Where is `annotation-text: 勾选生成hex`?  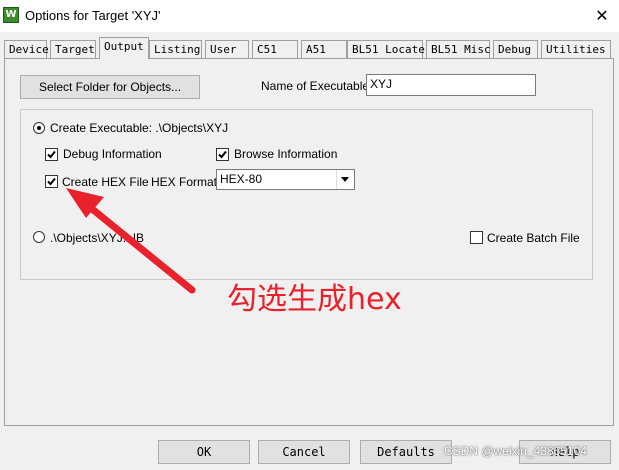 annotation-text: 勾选生成hex is located at coordinates (314, 299).